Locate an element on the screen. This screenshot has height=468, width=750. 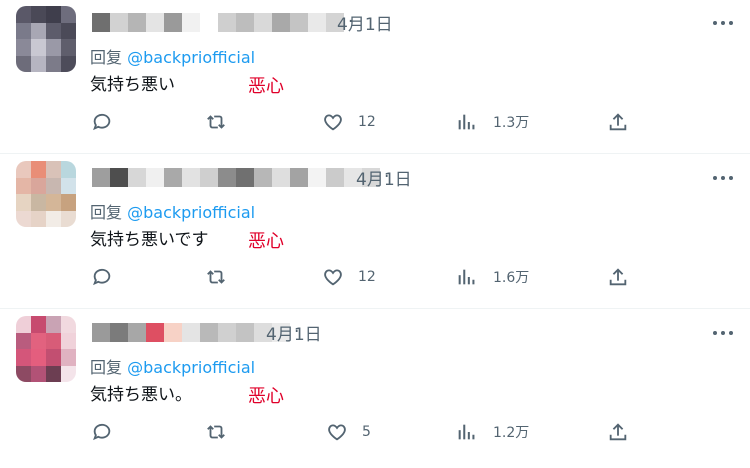
views-button: 1.6万 is located at coordinates (492, 277).